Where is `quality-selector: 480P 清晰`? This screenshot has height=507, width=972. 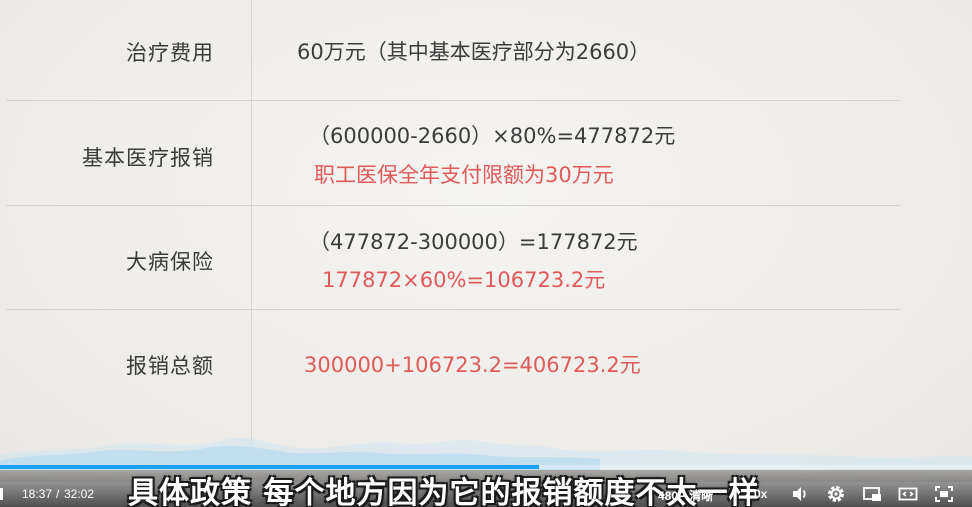
quality-selector: 480P 清晰 is located at coordinates (685, 495).